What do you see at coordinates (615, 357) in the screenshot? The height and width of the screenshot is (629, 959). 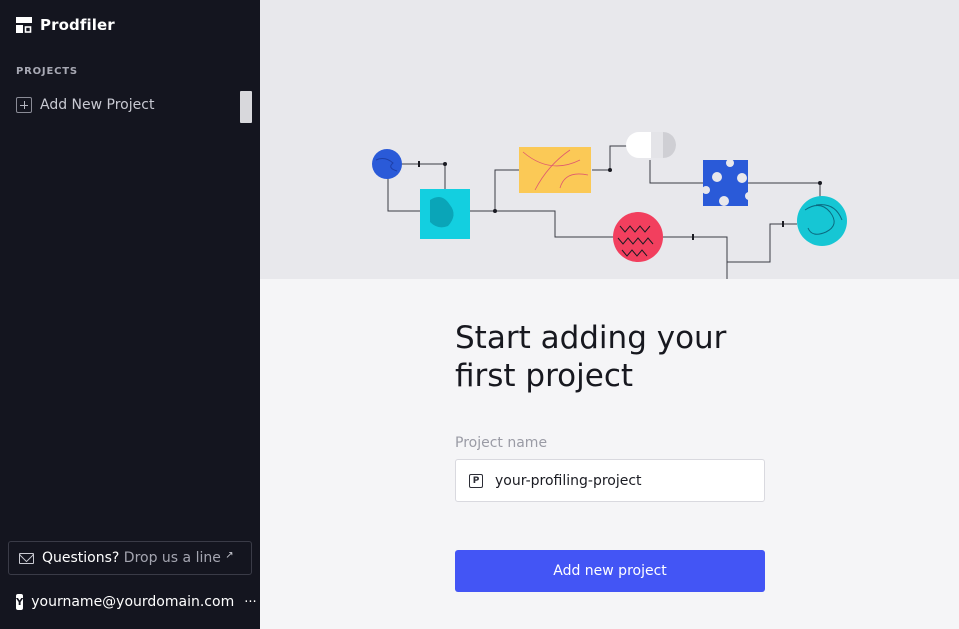 I see `page-title: Start adding your first project` at bounding box center [615, 357].